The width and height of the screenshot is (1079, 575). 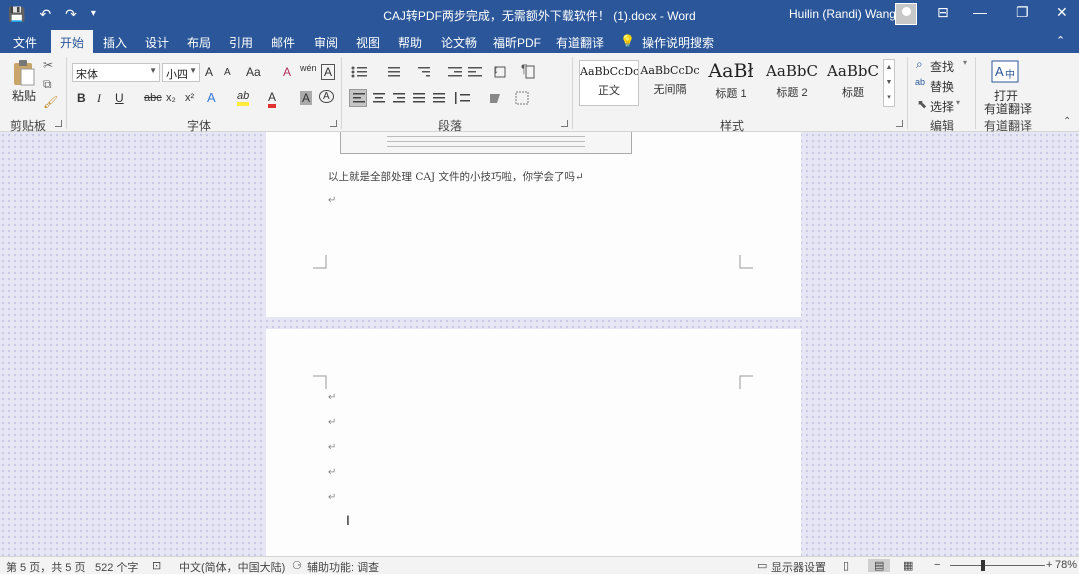 I want to click on ribbon-display-icon: ⊟, so click(x=943, y=12).